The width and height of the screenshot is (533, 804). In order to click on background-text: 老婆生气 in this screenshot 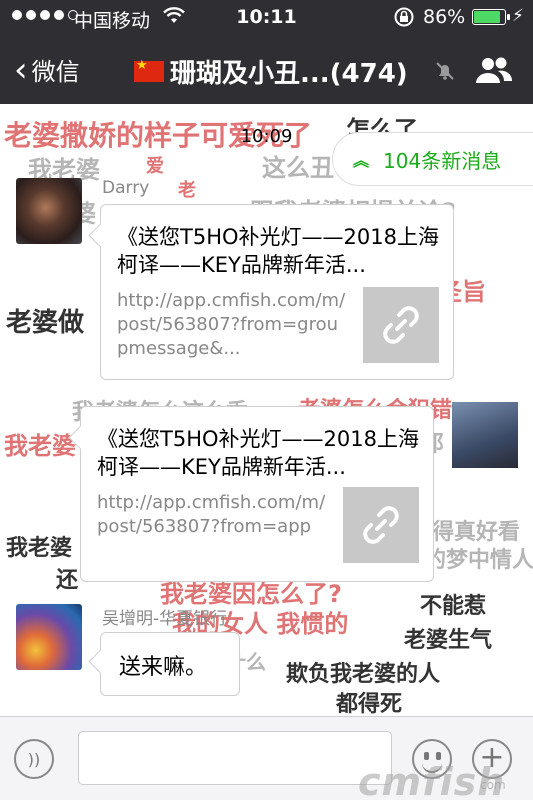, I will do `click(448, 640)`.